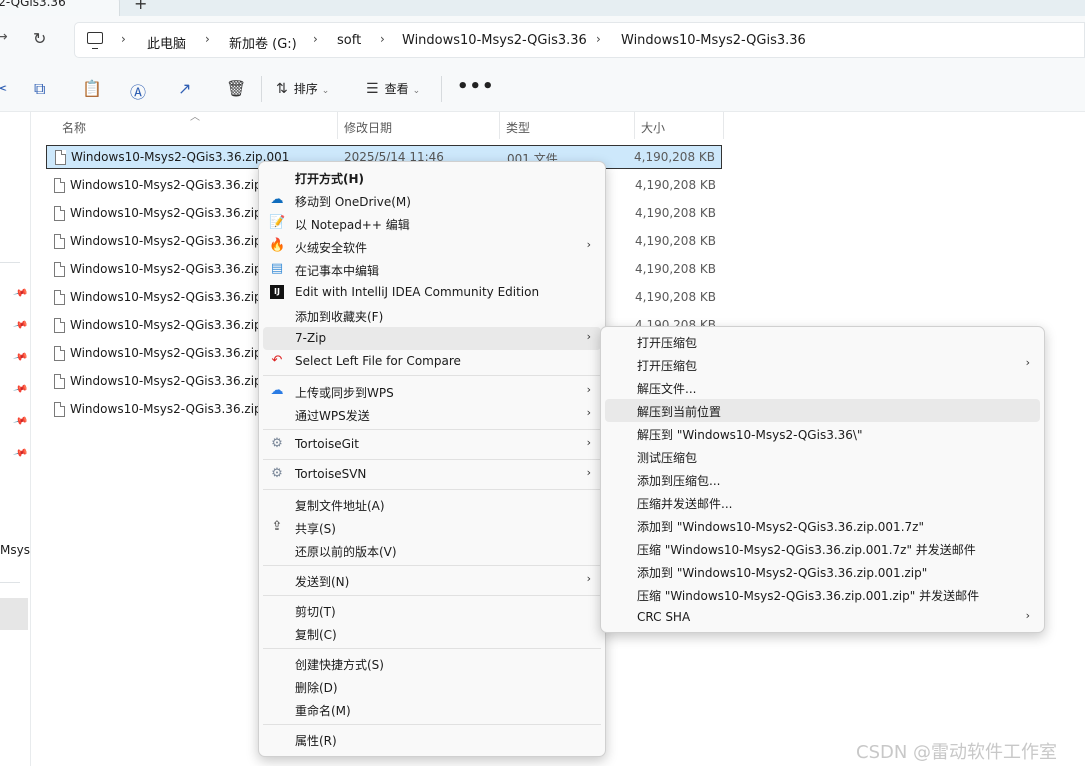  I want to click on navigation-pane: 📌 📌 📌 📌 📌 📌 Msys, so click(15, 439).